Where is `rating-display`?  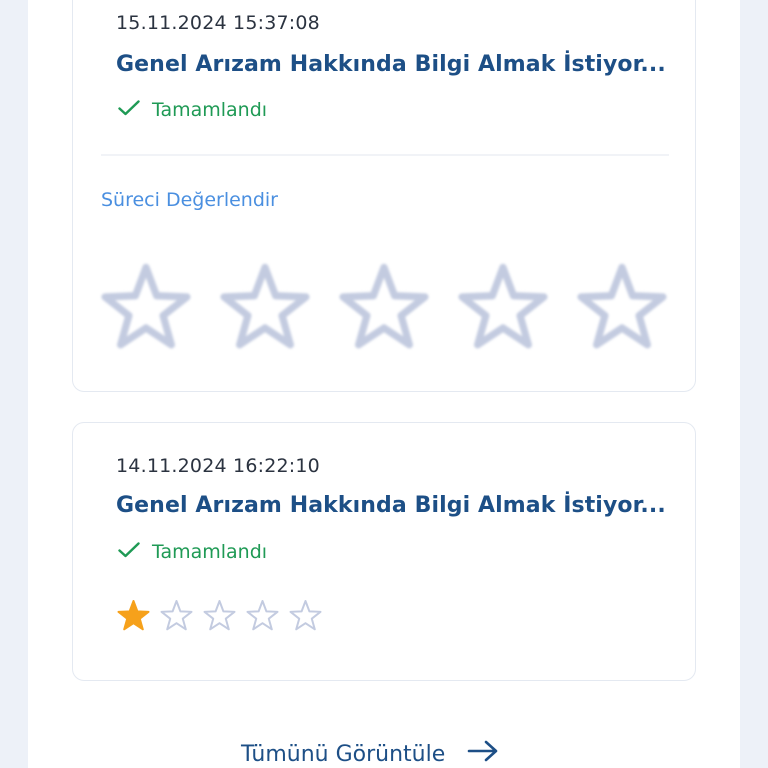 rating-display is located at coordinates (219, 615).